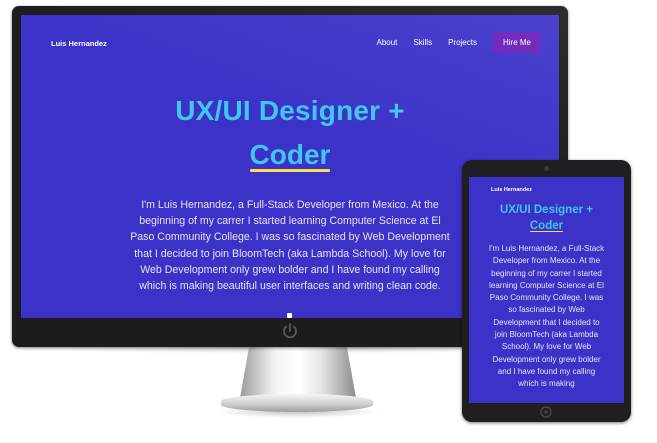 This screenshot has height=443, width=657. I want to click on desktop-nav: About Skills Projects Hire Me, so click(451, 42).